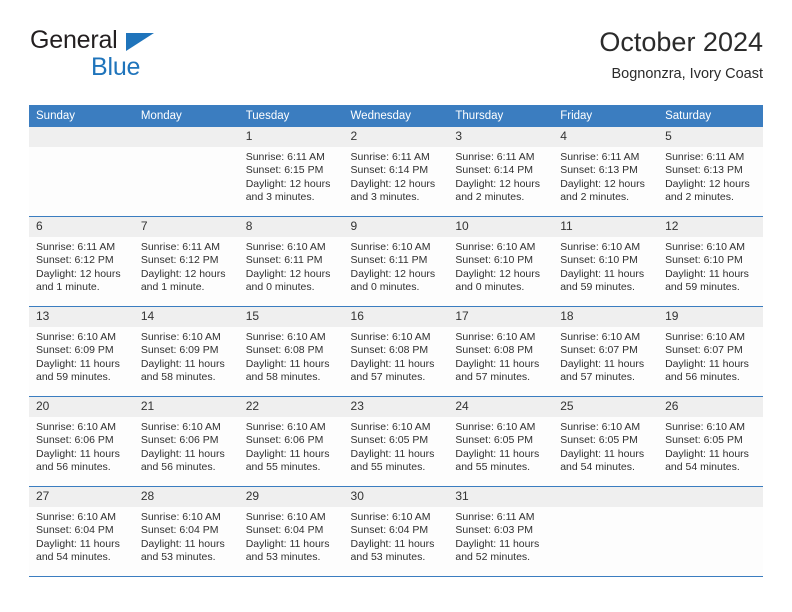 The height and width of the screenshot is (612, 792). Describe the element at coordinates (710, 497) in the screenshot. I see `day-number` at that location.